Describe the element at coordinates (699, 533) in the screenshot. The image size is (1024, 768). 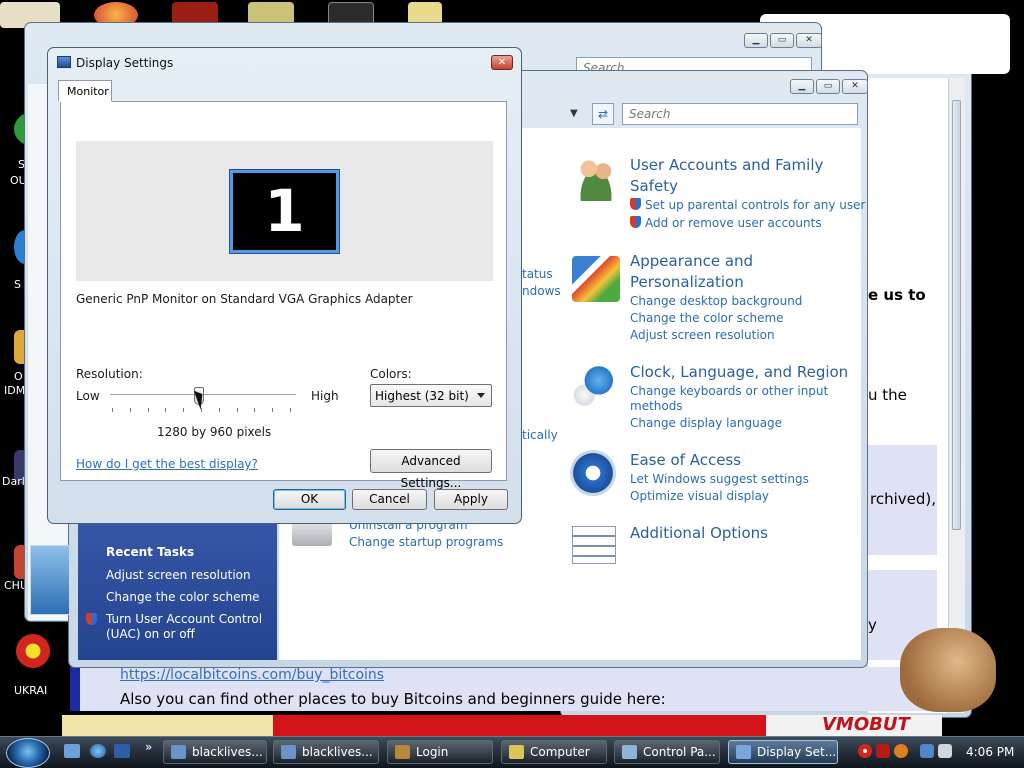
I see `additional-options-title: Additional Options` at that location.